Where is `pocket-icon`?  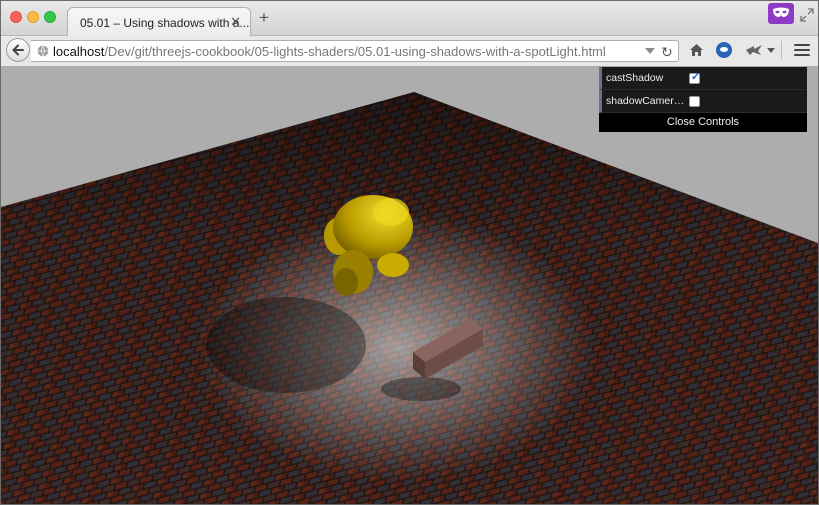 pocket-icon is located at coordinates (724, 50).